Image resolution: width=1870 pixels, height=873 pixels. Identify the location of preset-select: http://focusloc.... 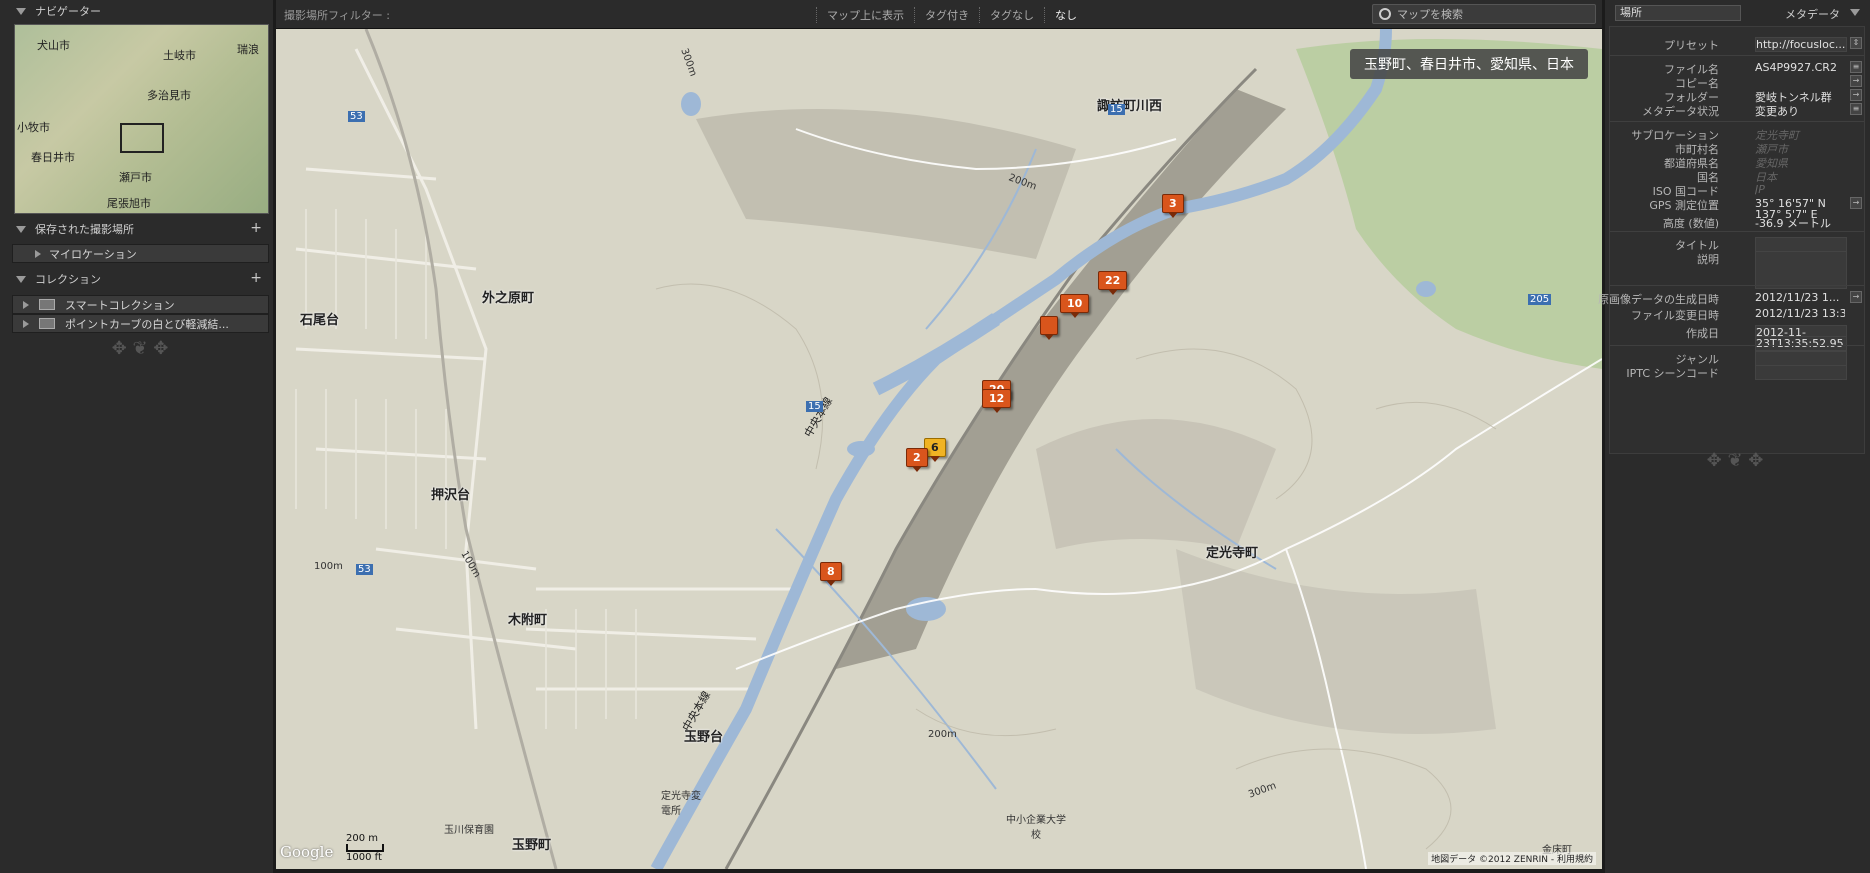
(1801, 44).